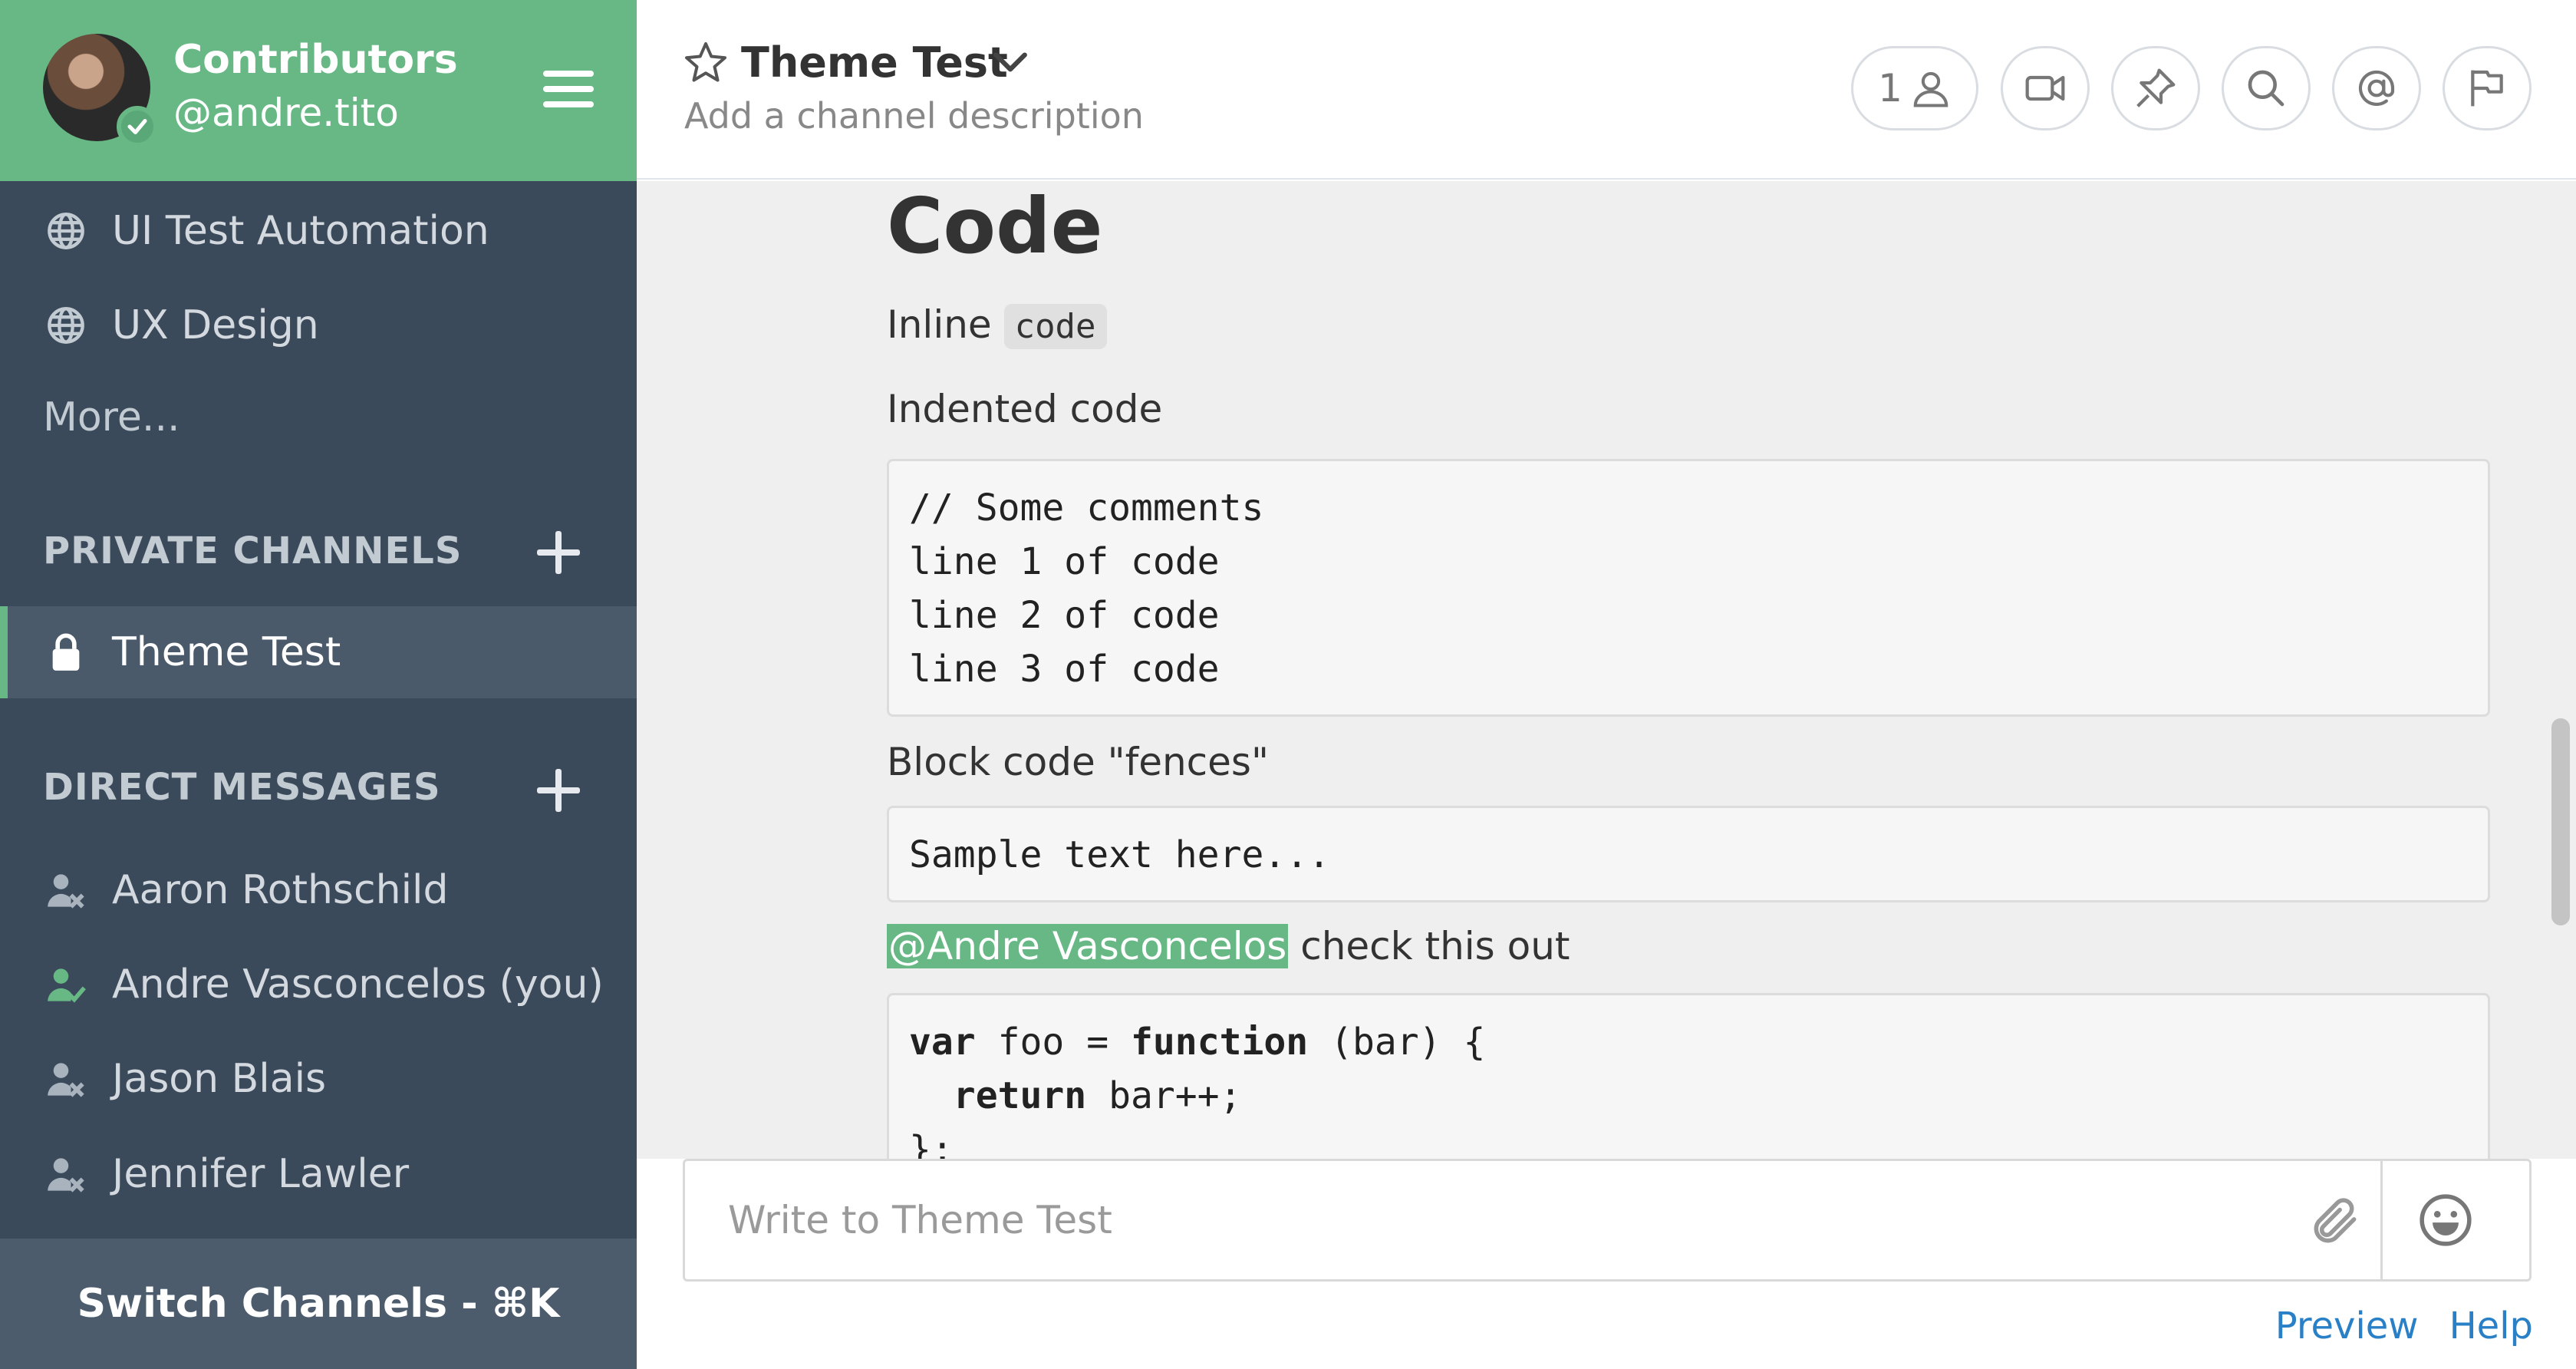  I want to click on sidebar-item-ui-test-automation: UI Test Automation, so click(318, 231).